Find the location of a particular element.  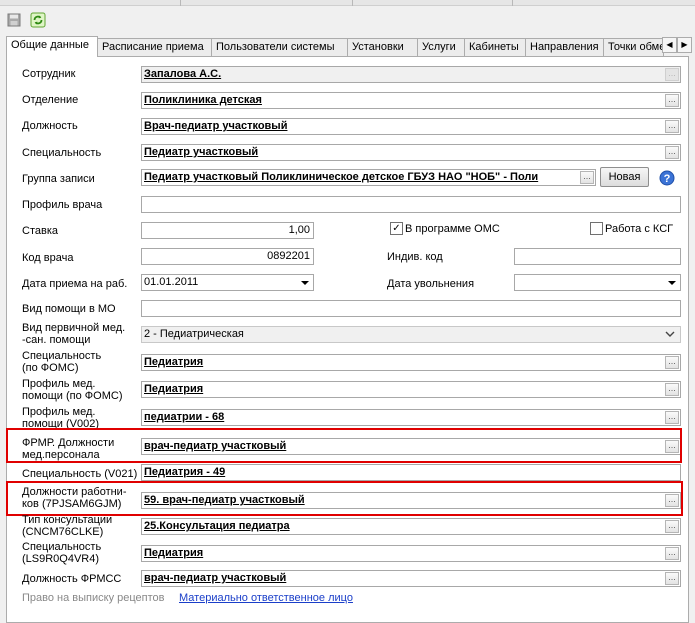

tab-label: Услуги is located at coordinates (439, 47).